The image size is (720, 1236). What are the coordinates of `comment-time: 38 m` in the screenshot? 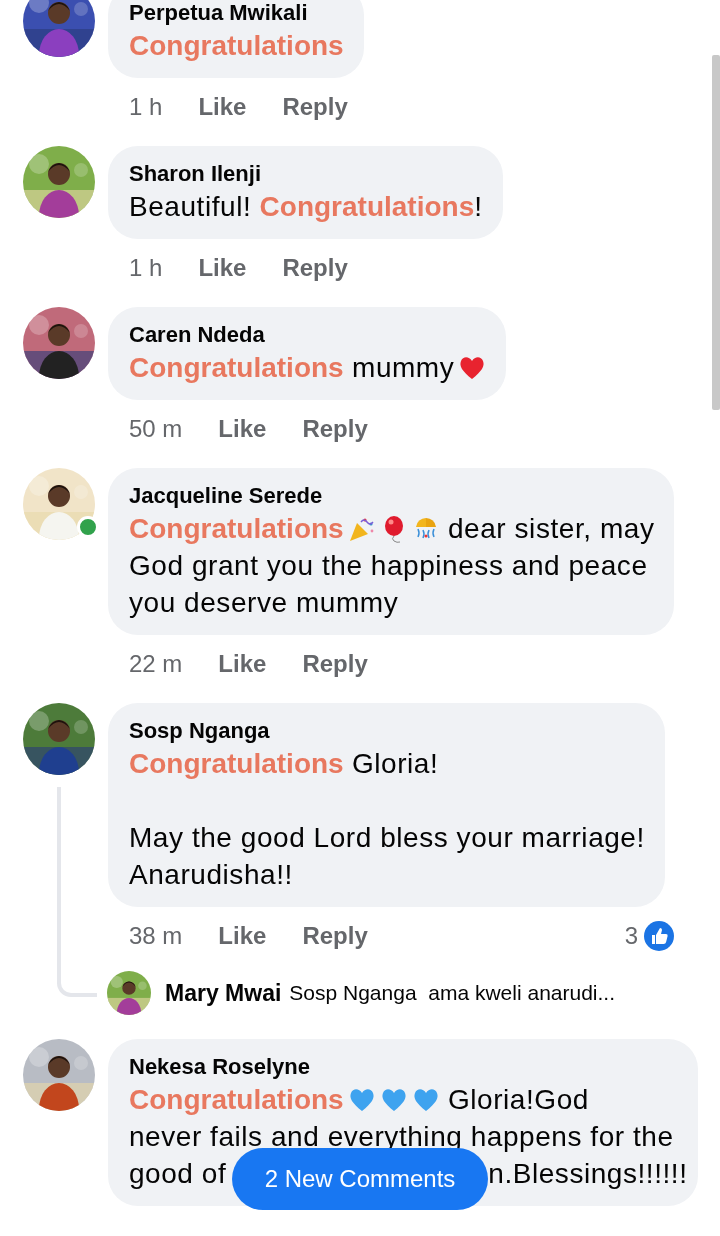 It's located at (156, 936).